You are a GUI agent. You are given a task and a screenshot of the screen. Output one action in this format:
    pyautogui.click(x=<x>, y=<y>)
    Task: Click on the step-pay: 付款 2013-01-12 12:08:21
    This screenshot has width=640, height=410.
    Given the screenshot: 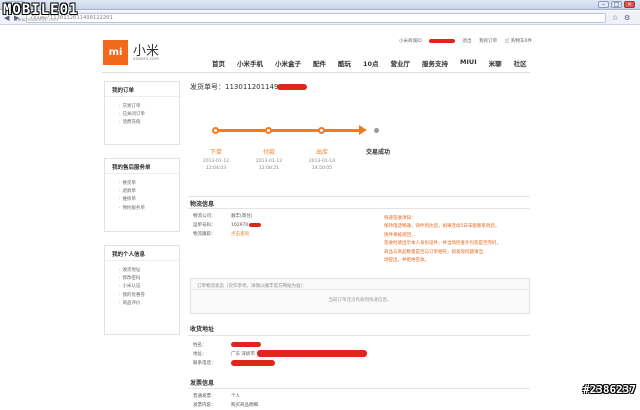 What is the action you would take?
    pyautogui.click(x=269, y=159)
    